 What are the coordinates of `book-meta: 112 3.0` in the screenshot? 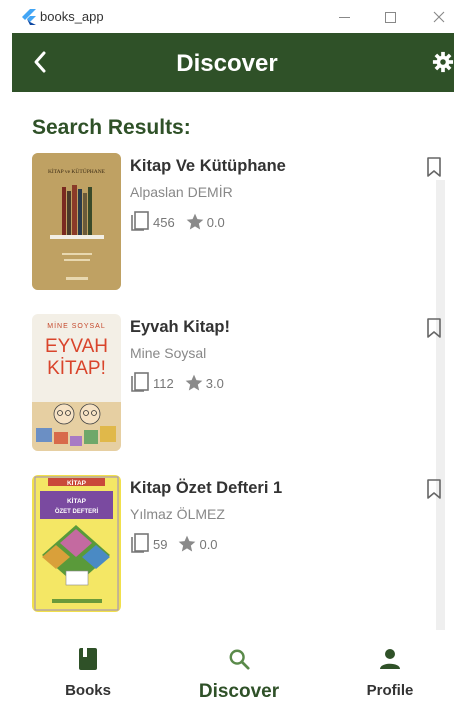 It's located at (177, 383).